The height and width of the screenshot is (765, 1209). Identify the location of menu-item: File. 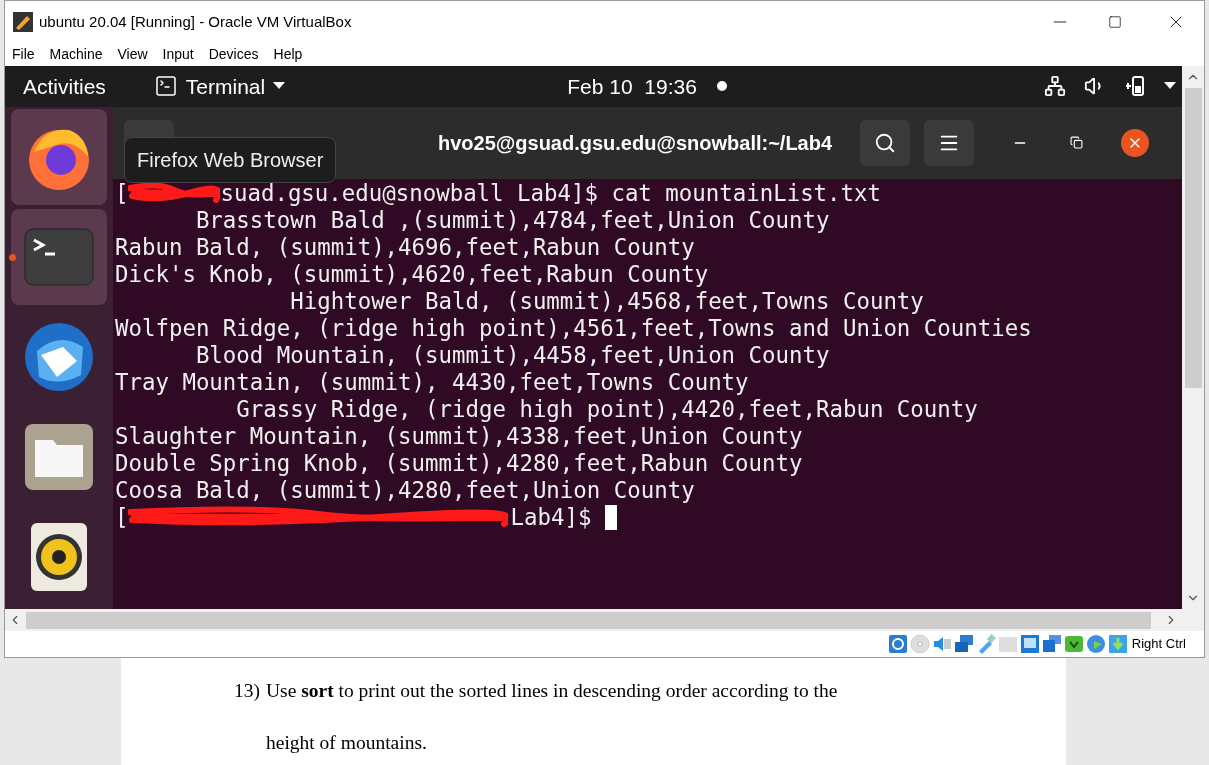
(23, 55).